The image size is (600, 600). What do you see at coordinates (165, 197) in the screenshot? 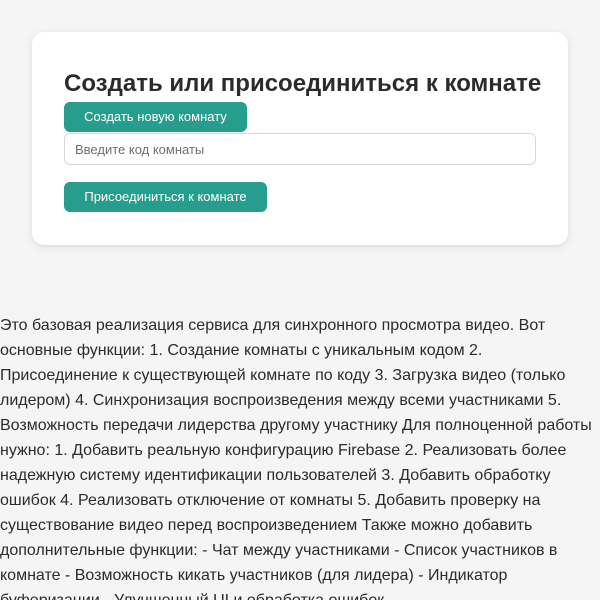
I see `join-room-button: Присоединиться к комнате` at bounding box center [165, 197].